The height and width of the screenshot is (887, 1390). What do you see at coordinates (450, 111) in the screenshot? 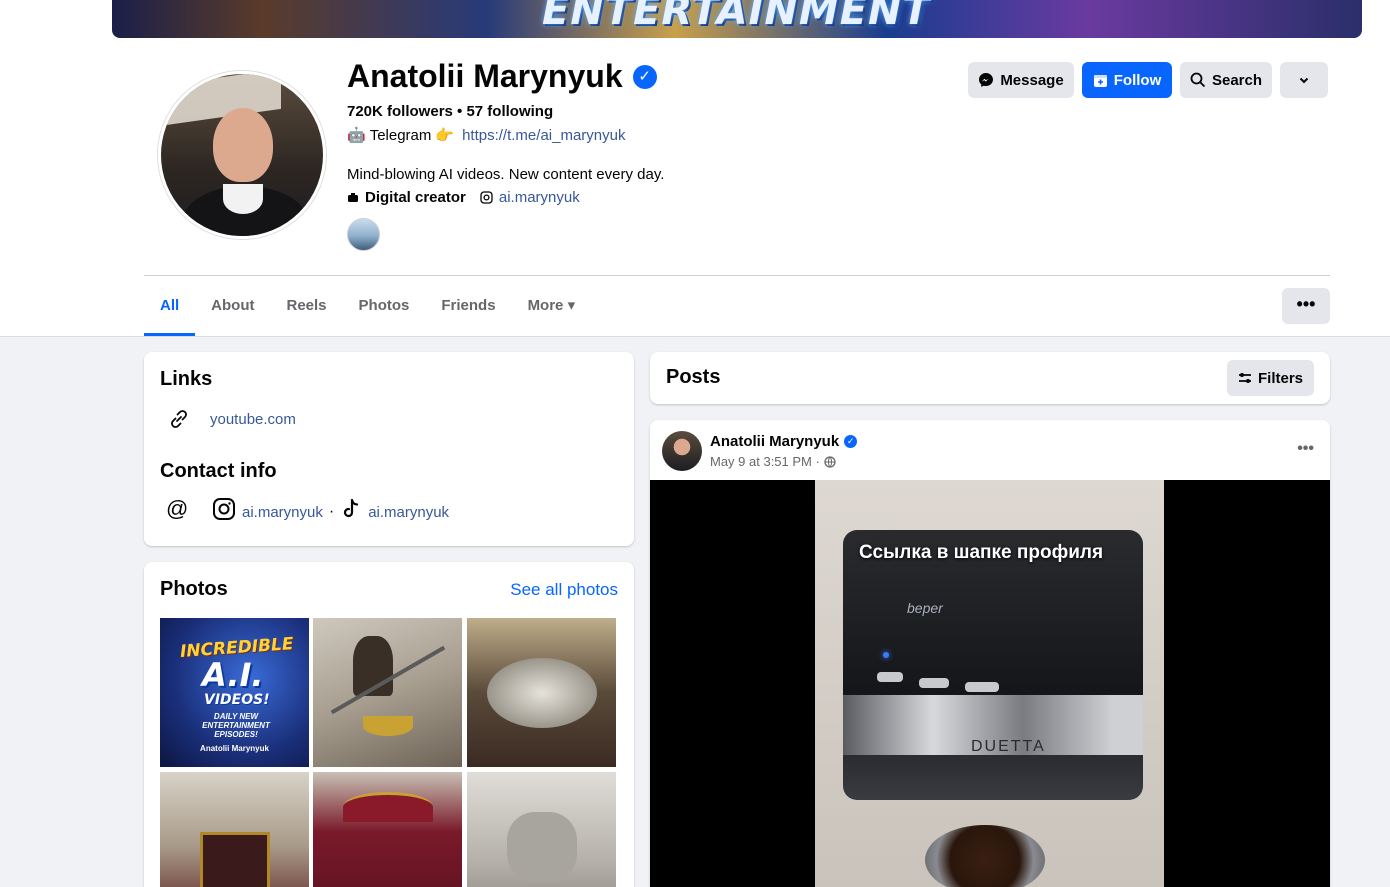
I see `follower-stats: 720K followers • 57 following` at bounding box center [450, 111].